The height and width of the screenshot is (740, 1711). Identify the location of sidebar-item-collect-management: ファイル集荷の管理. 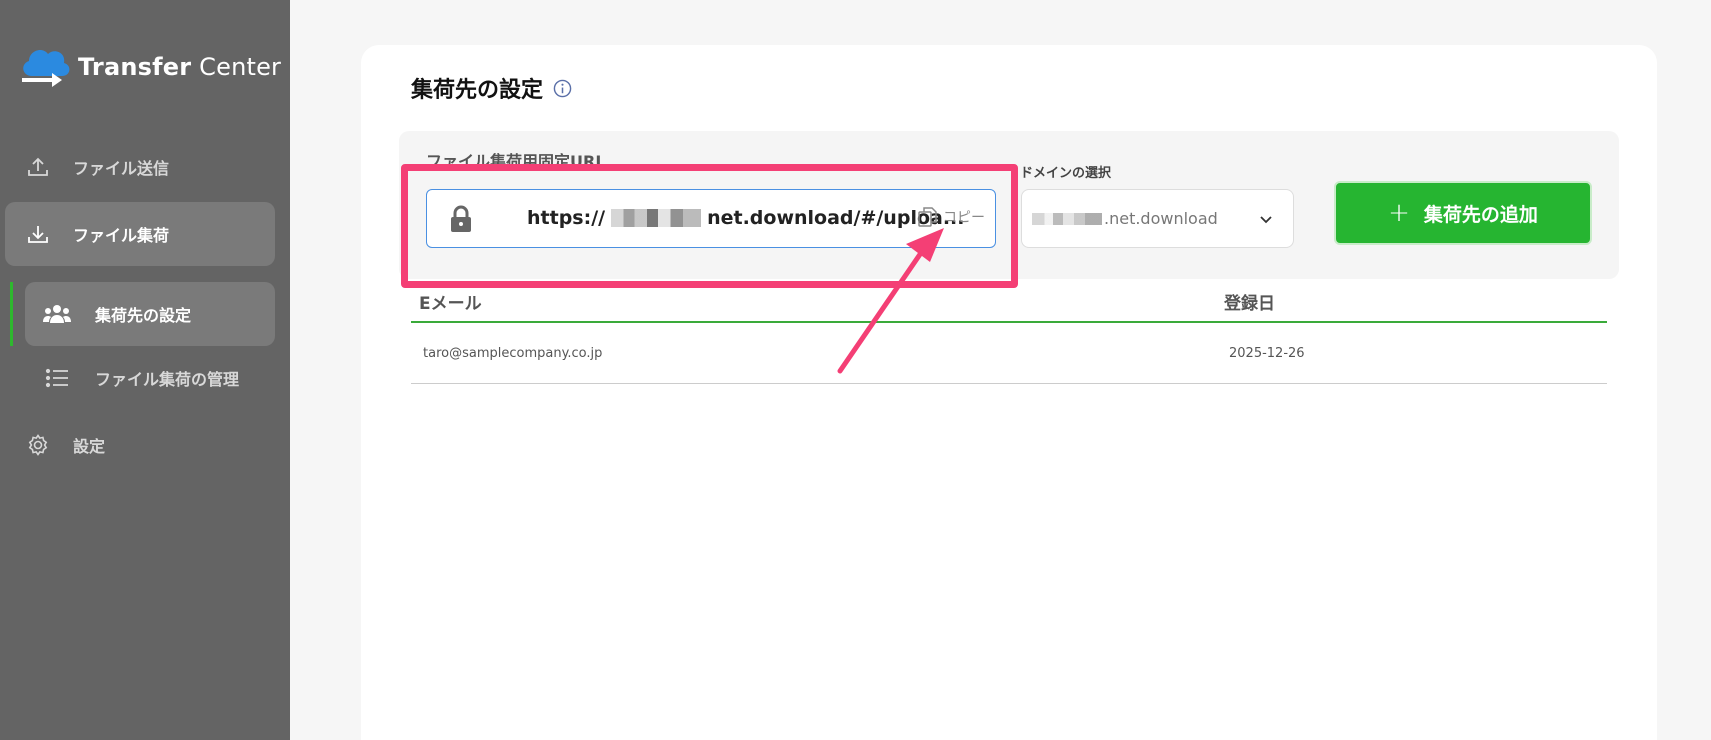
(150, 378).